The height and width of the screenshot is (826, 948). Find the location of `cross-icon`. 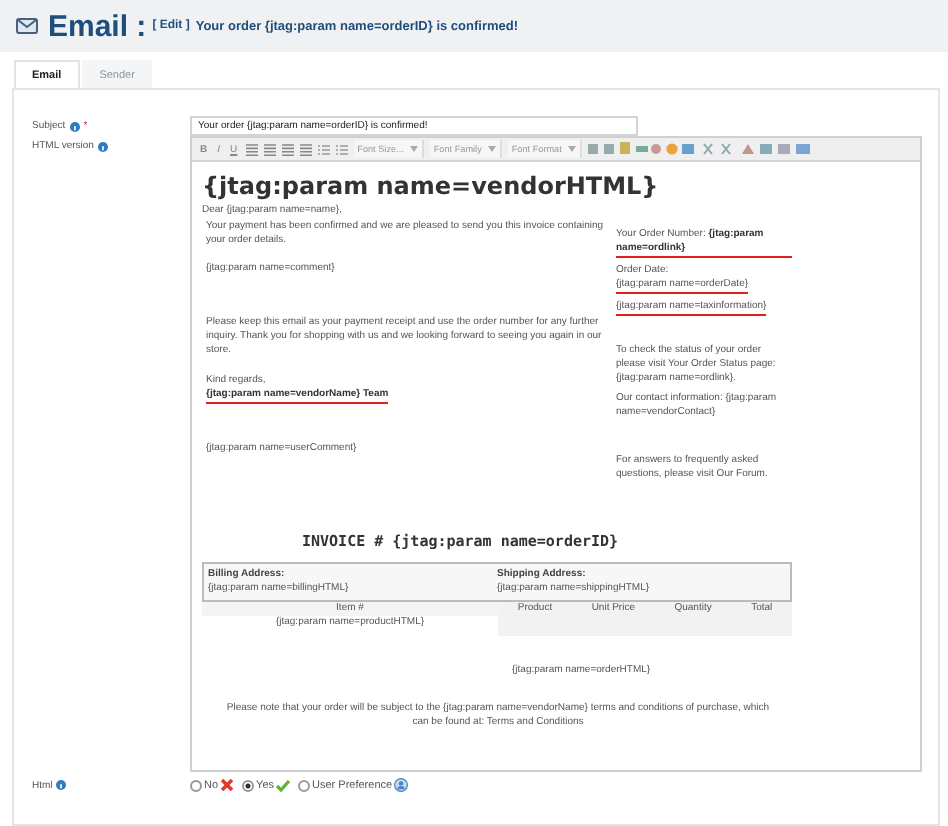

cross-icon is located at coordinates (227, 785).